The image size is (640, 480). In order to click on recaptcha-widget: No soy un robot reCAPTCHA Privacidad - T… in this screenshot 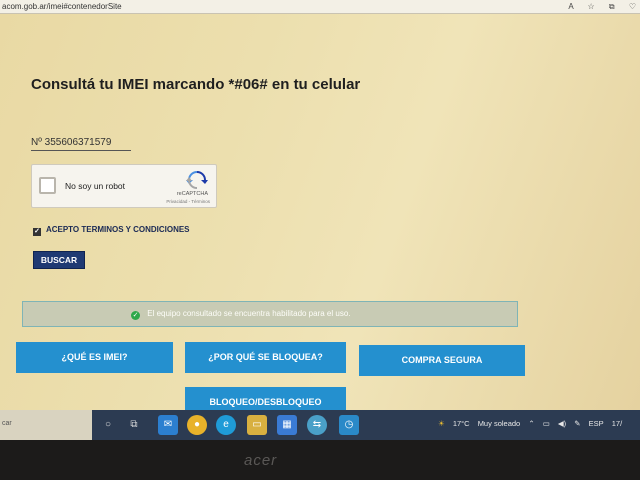, I will do `click(124, 186)`.